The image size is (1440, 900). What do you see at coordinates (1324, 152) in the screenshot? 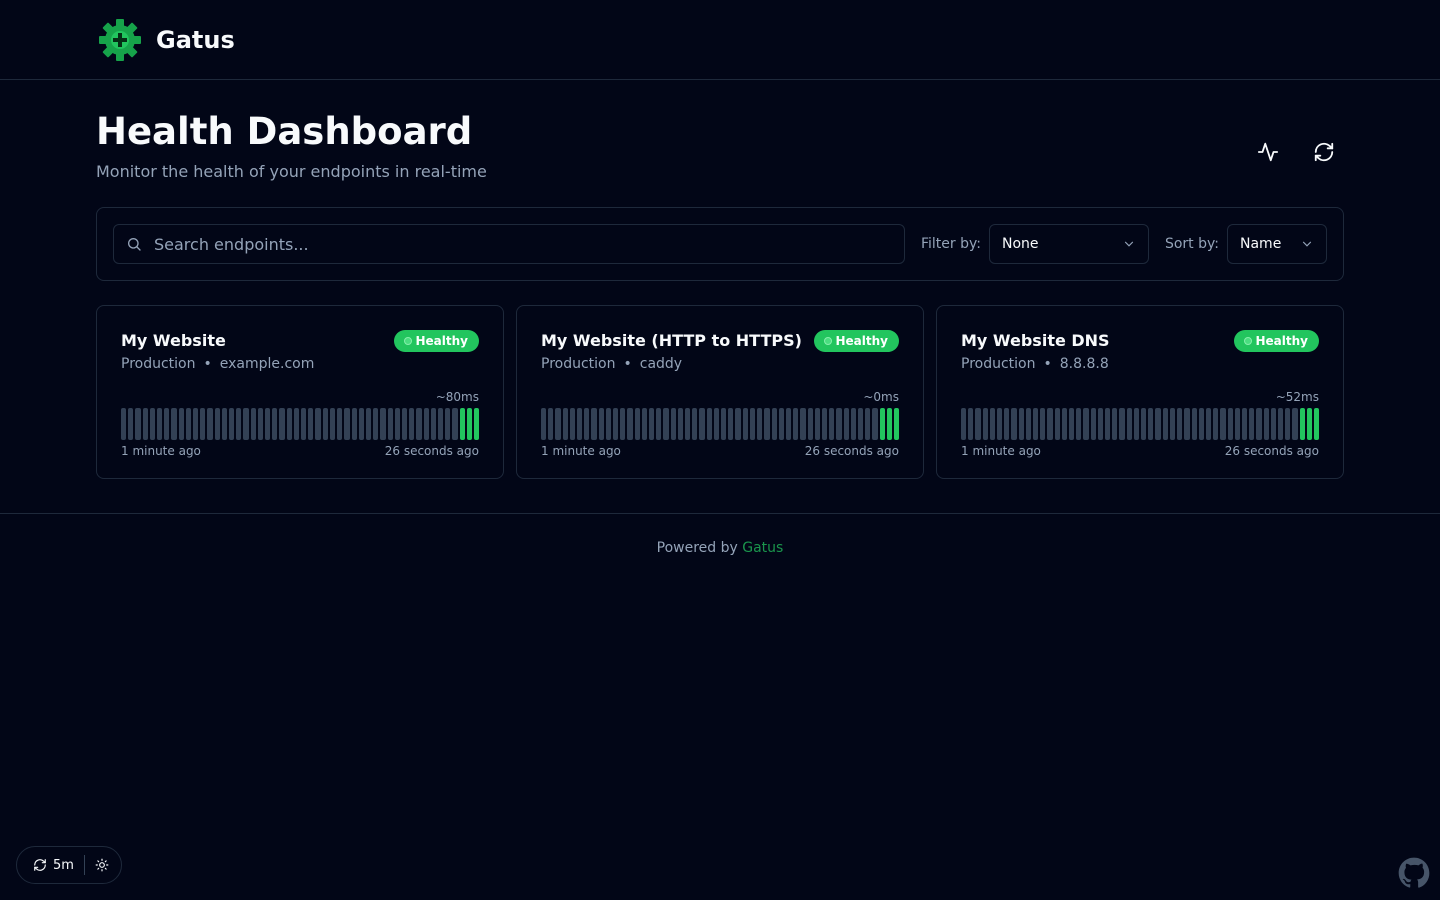
I see `refresh-button` at bounding box center [1324, 152].